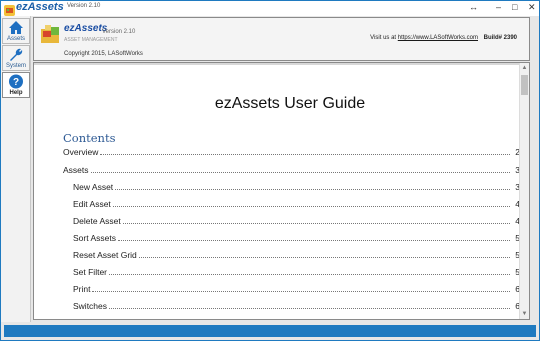 This screenshot has width=540, height=341. I want to click on toc-entry: Print 6, so click(291, 288).